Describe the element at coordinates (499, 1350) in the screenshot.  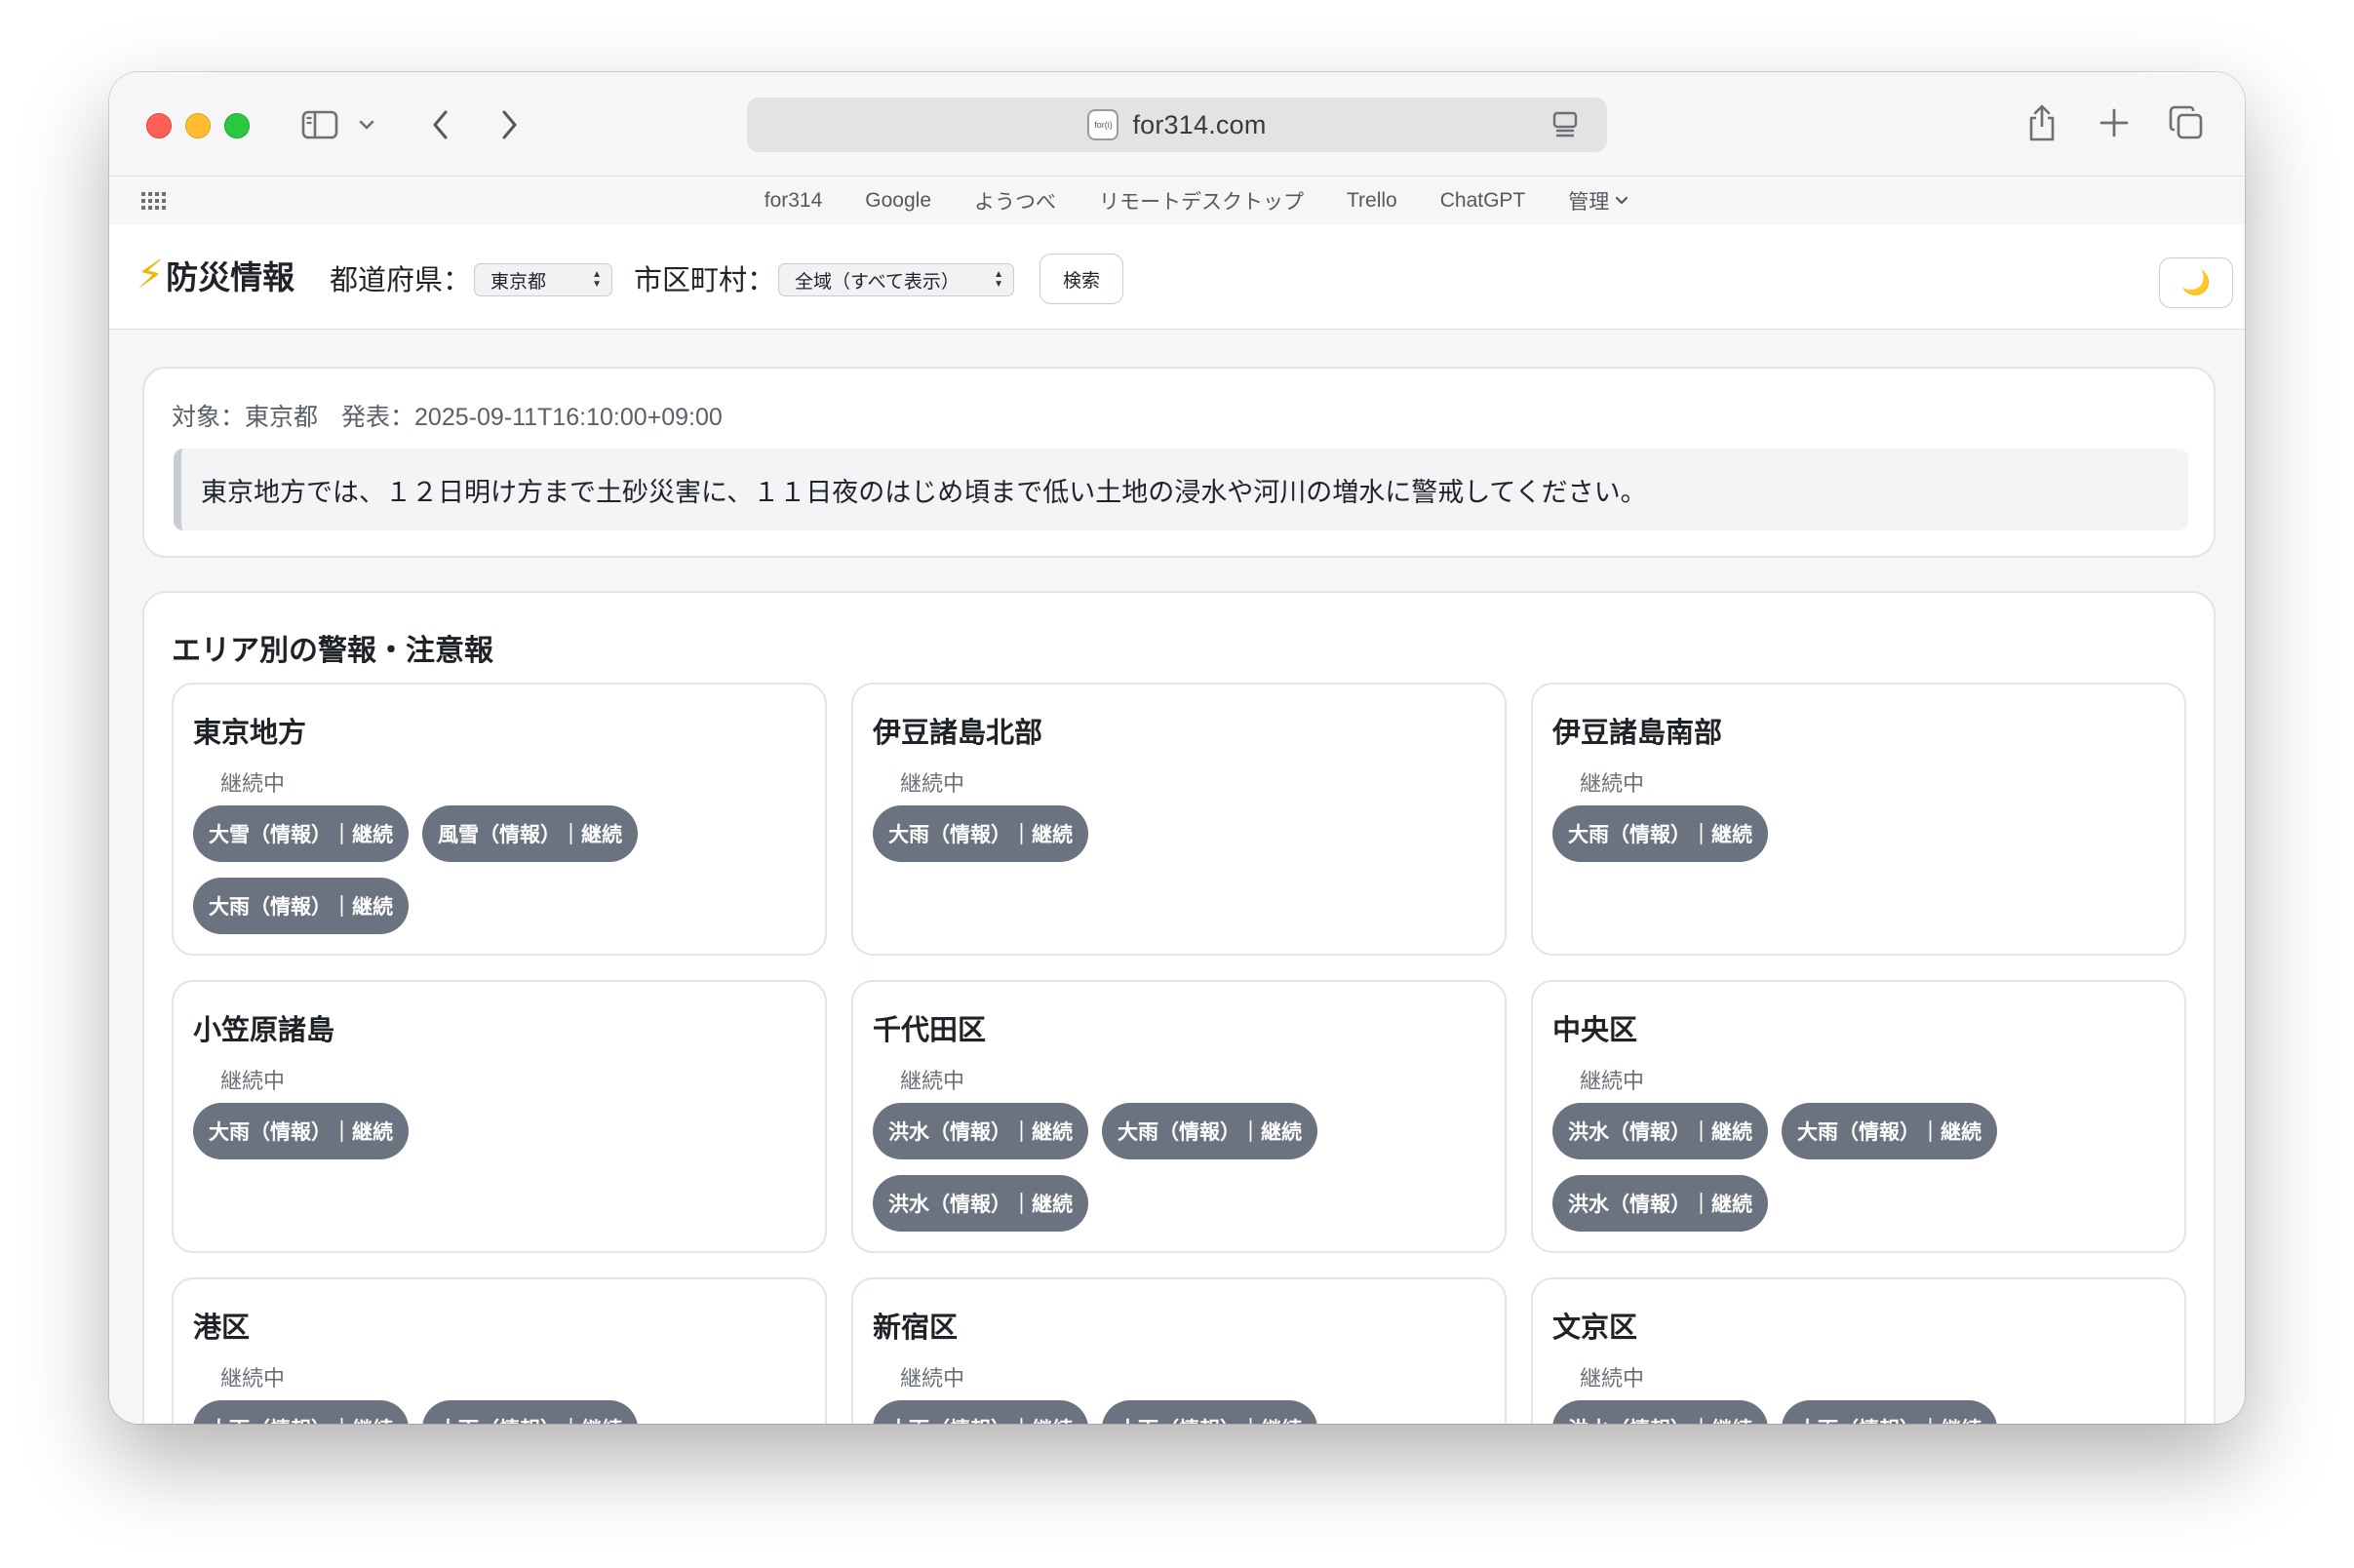
I see `area-card: 港区継続中大雨（情報）｜継続大雨（情報）｜継続` at that location.